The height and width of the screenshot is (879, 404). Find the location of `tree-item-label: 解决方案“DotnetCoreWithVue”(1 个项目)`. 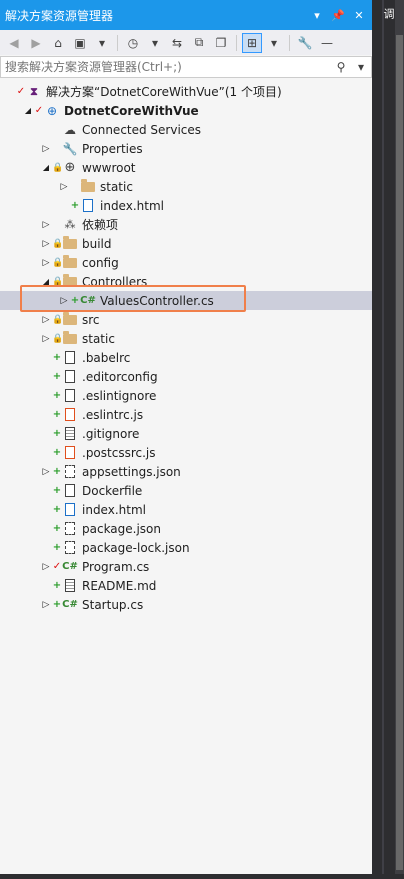

tree-item-label: 解决方案“DotnetCoreWithVue”(1 个项目) is located at coordinates (164, 92).